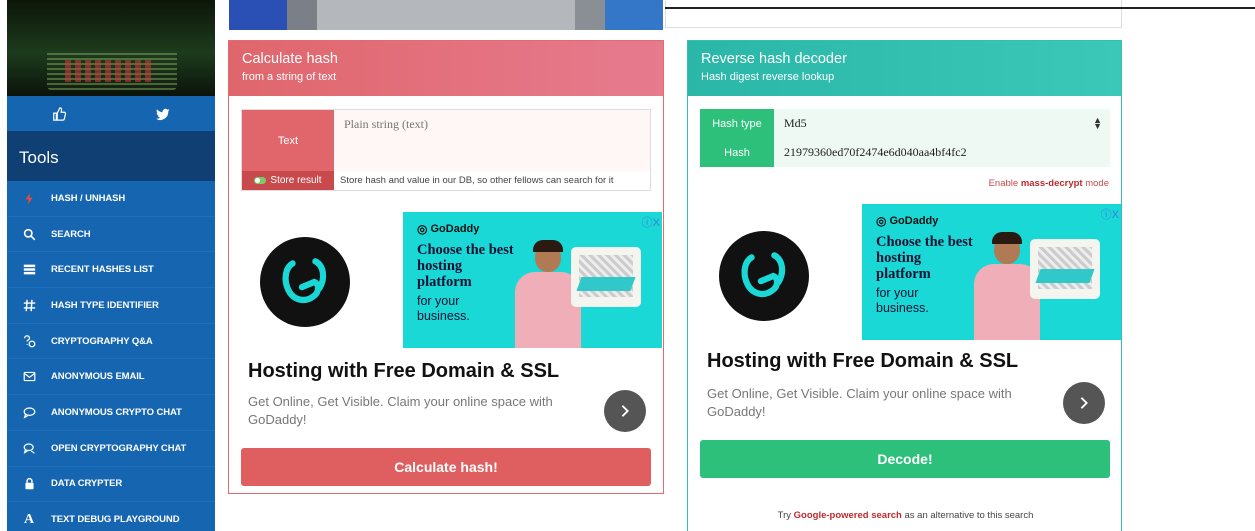  Describe the element at coordinates (288, 140) in the screenshot. I see `text-label: Text` at that location.